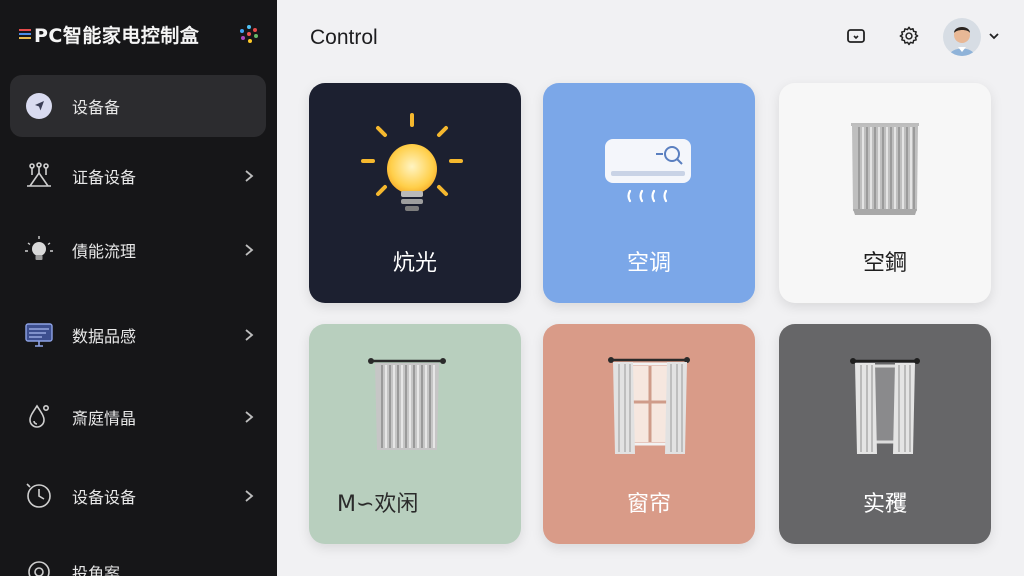 Image resolution: width=1024 pixels, height=576 pixels. I want to click on settings-icon, so click(39, 566).